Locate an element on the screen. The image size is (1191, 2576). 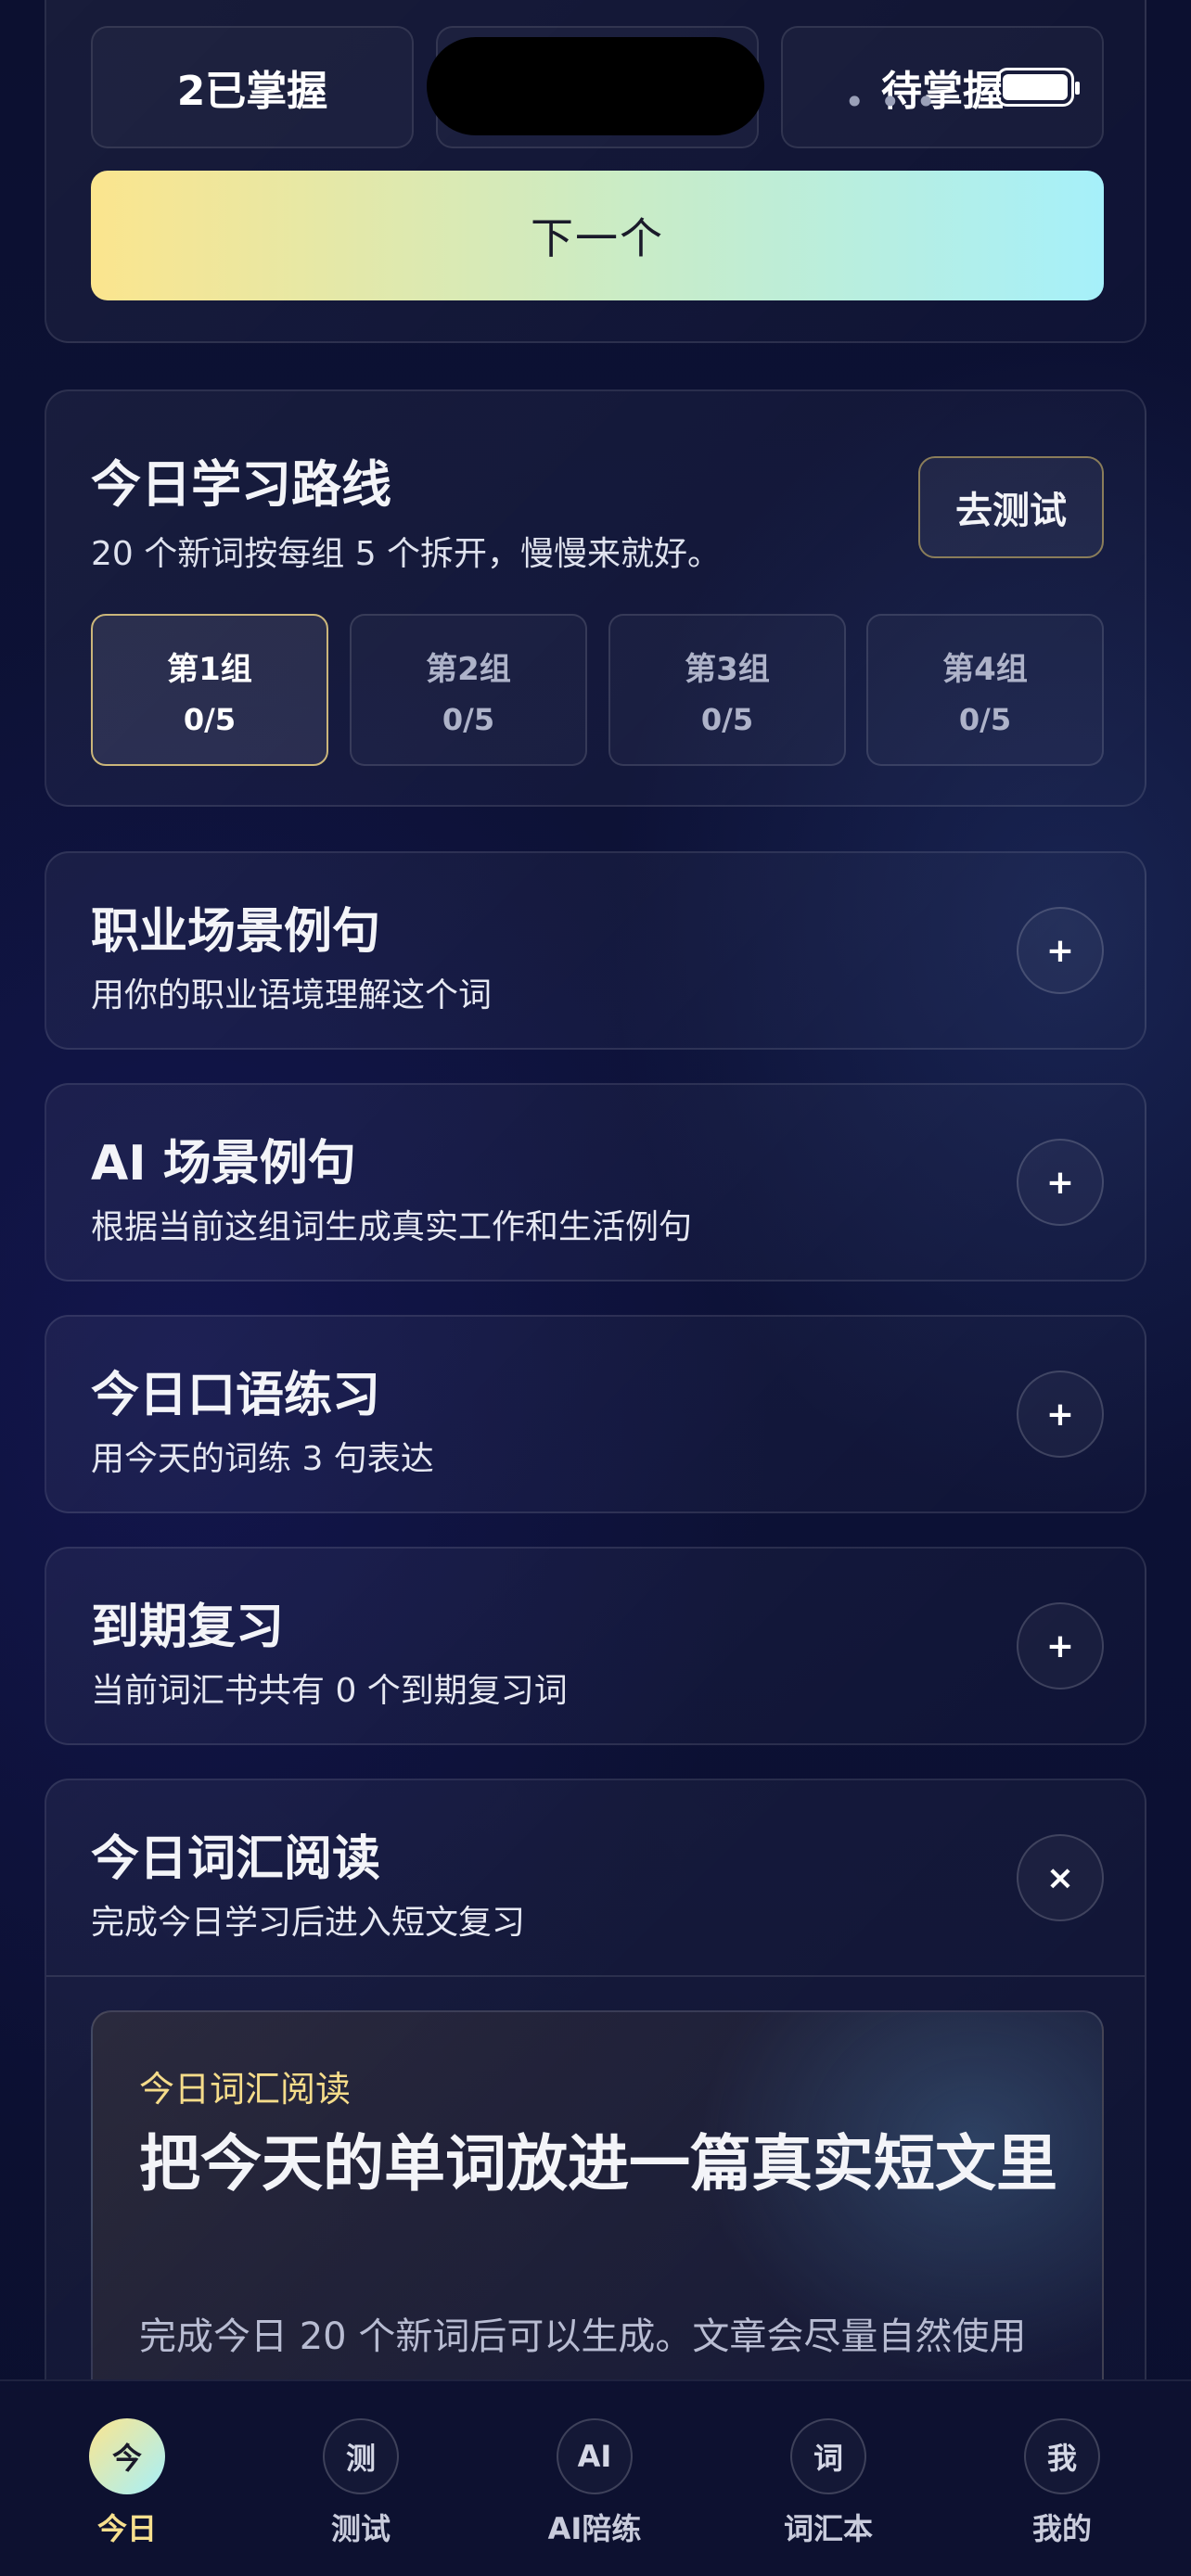
tab-vocab-book: 词 词汇本 is located at coordinates (829, 2487).